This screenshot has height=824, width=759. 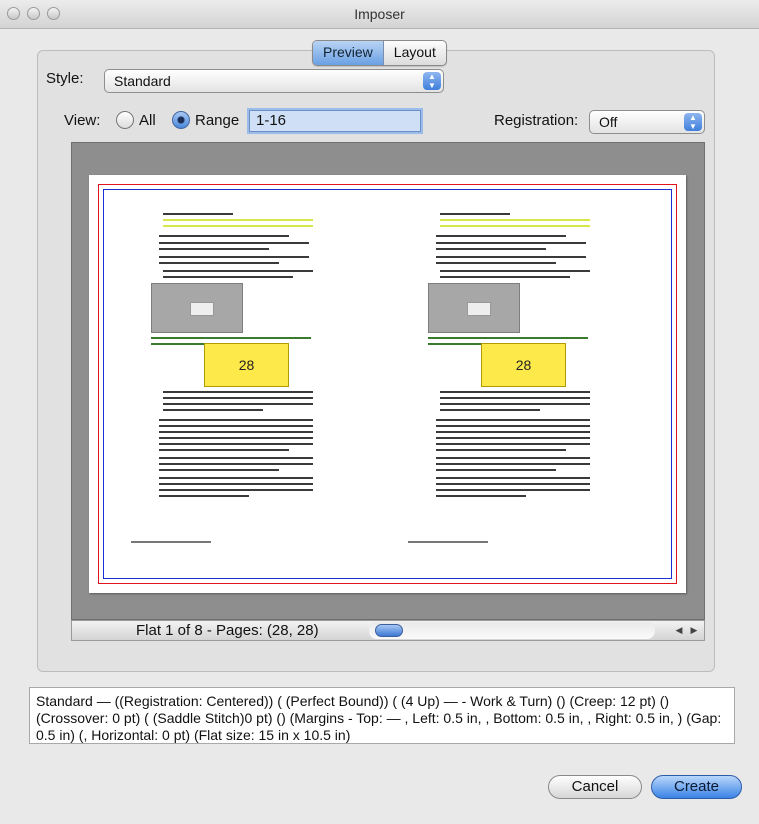 What do you see at coordinates (142, 81) in the screenshot?
I see `style-value: Standard` at bounding box center [142, 81].